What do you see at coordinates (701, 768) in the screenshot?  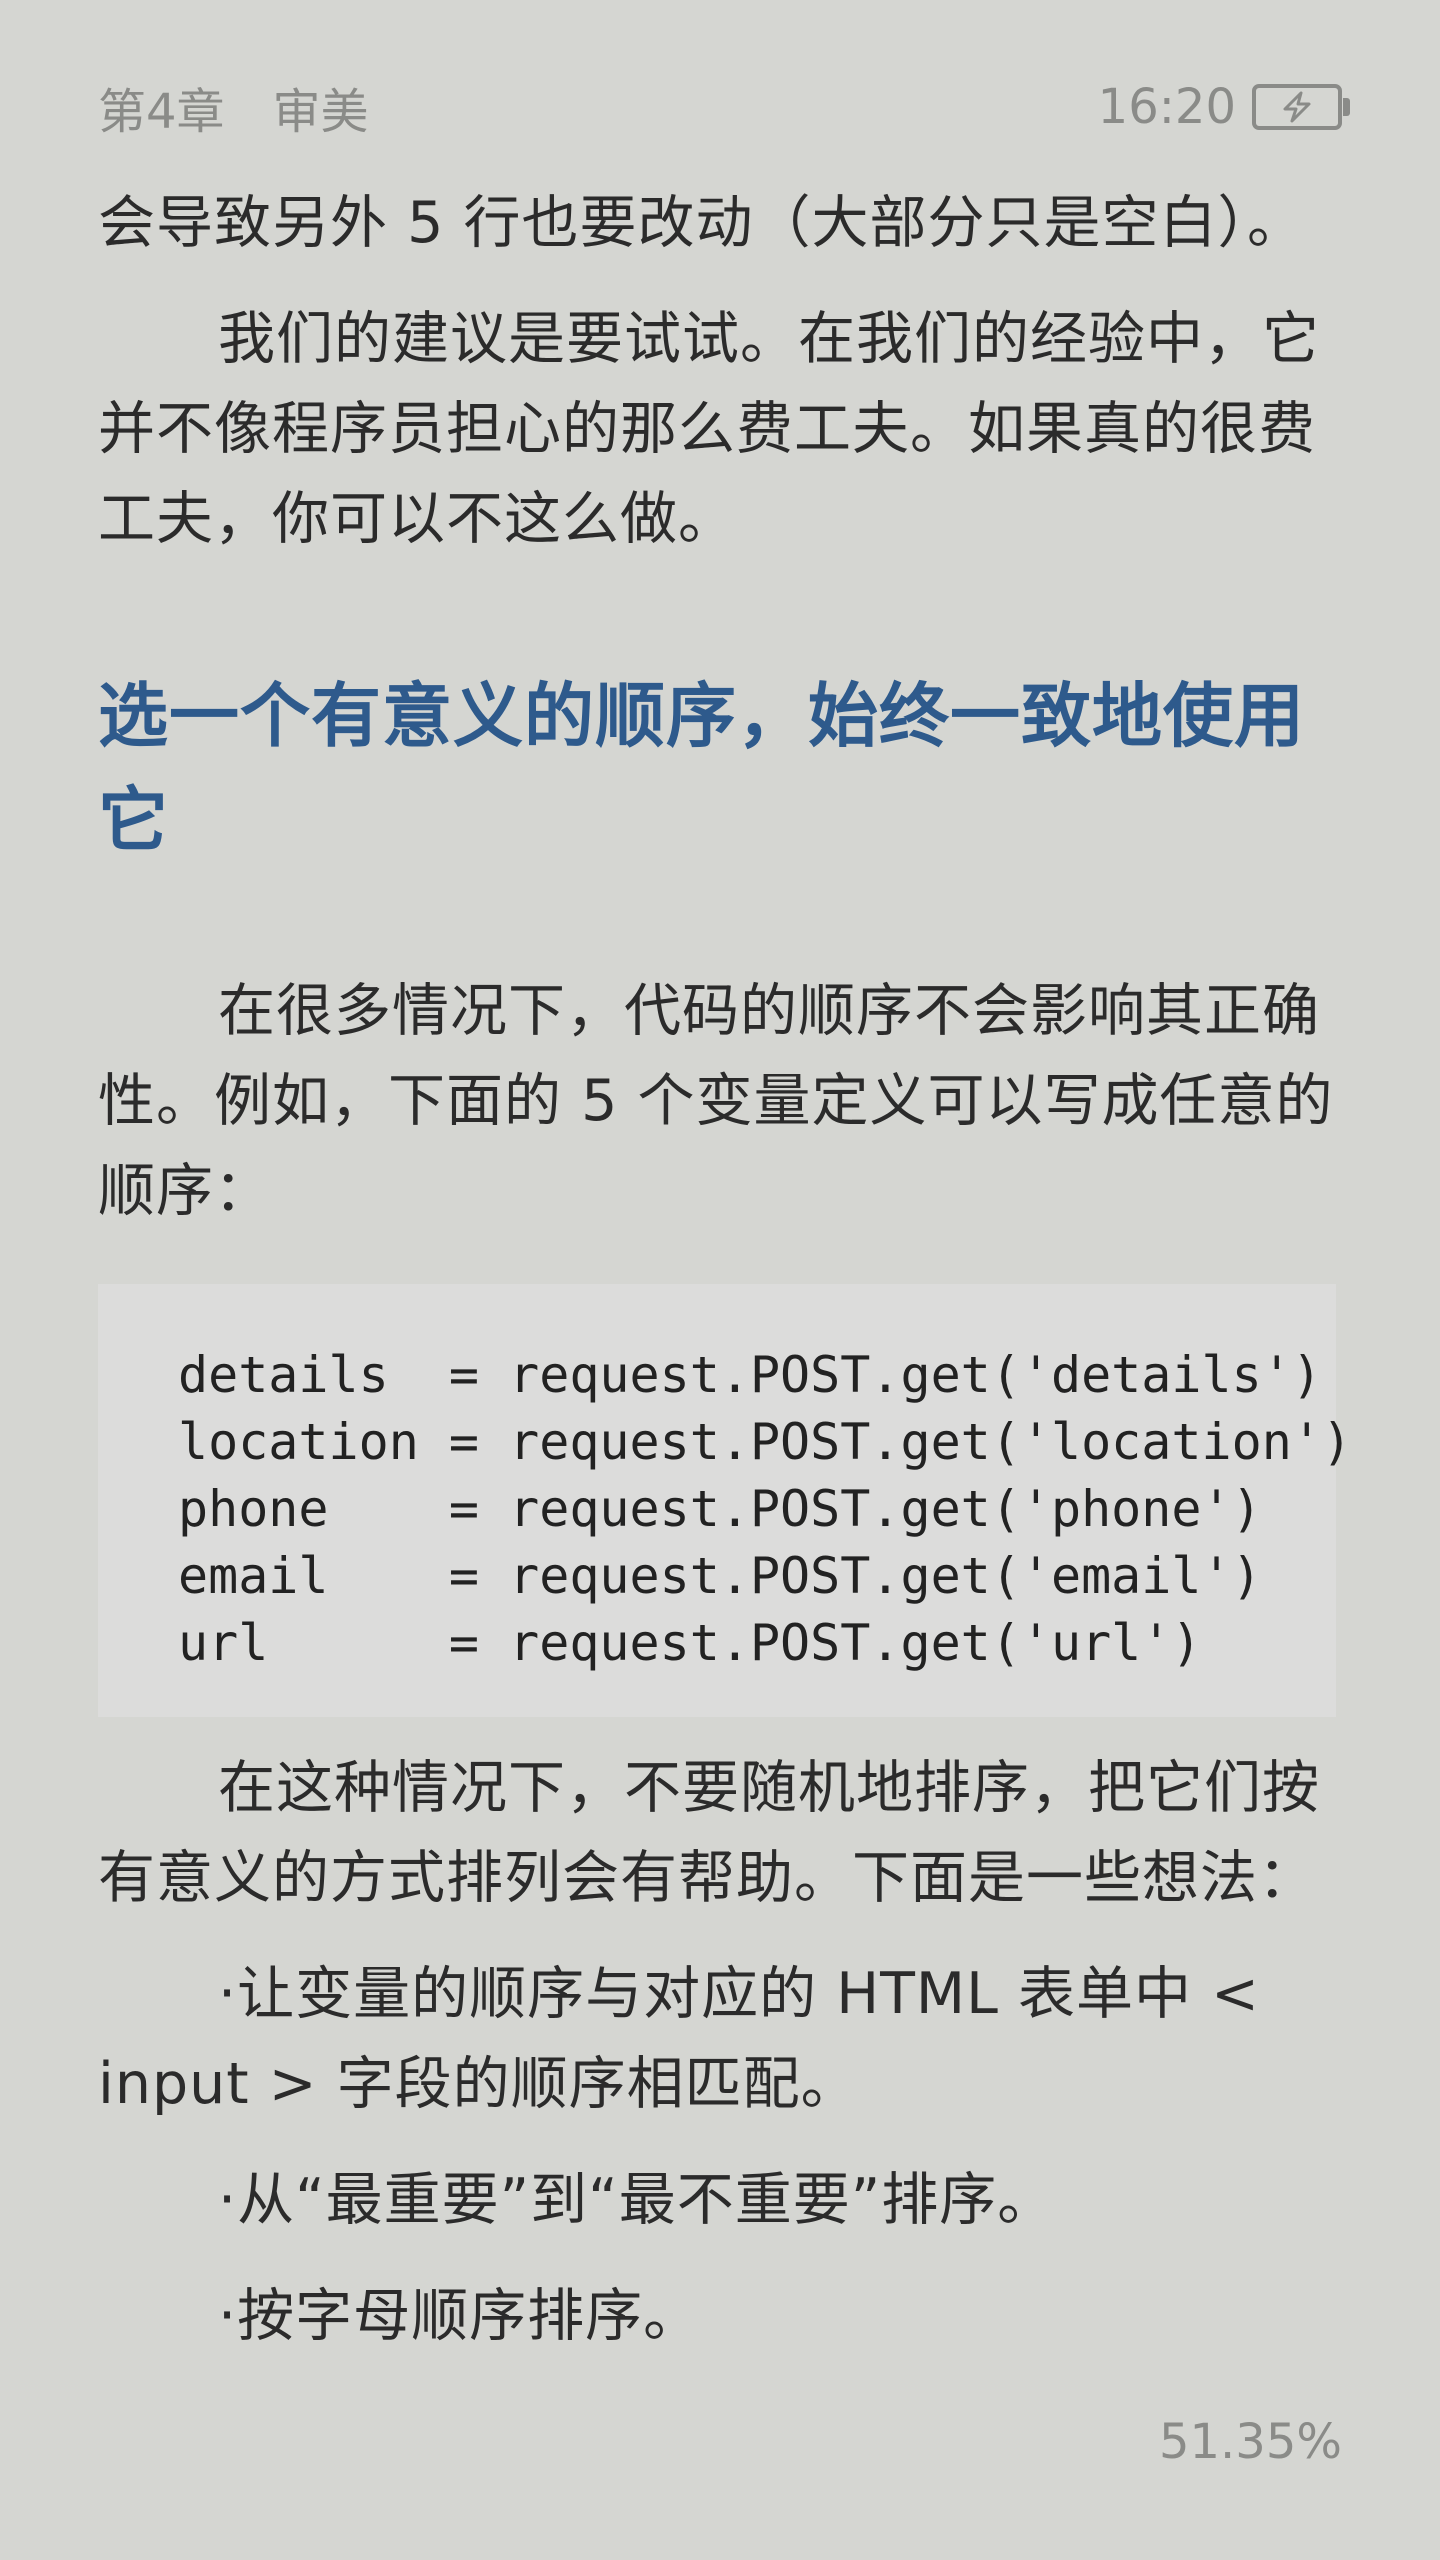 I see `section-heading: 选一个有意义的顺序，始终一致地使用它` at bounding box center [701, 768].